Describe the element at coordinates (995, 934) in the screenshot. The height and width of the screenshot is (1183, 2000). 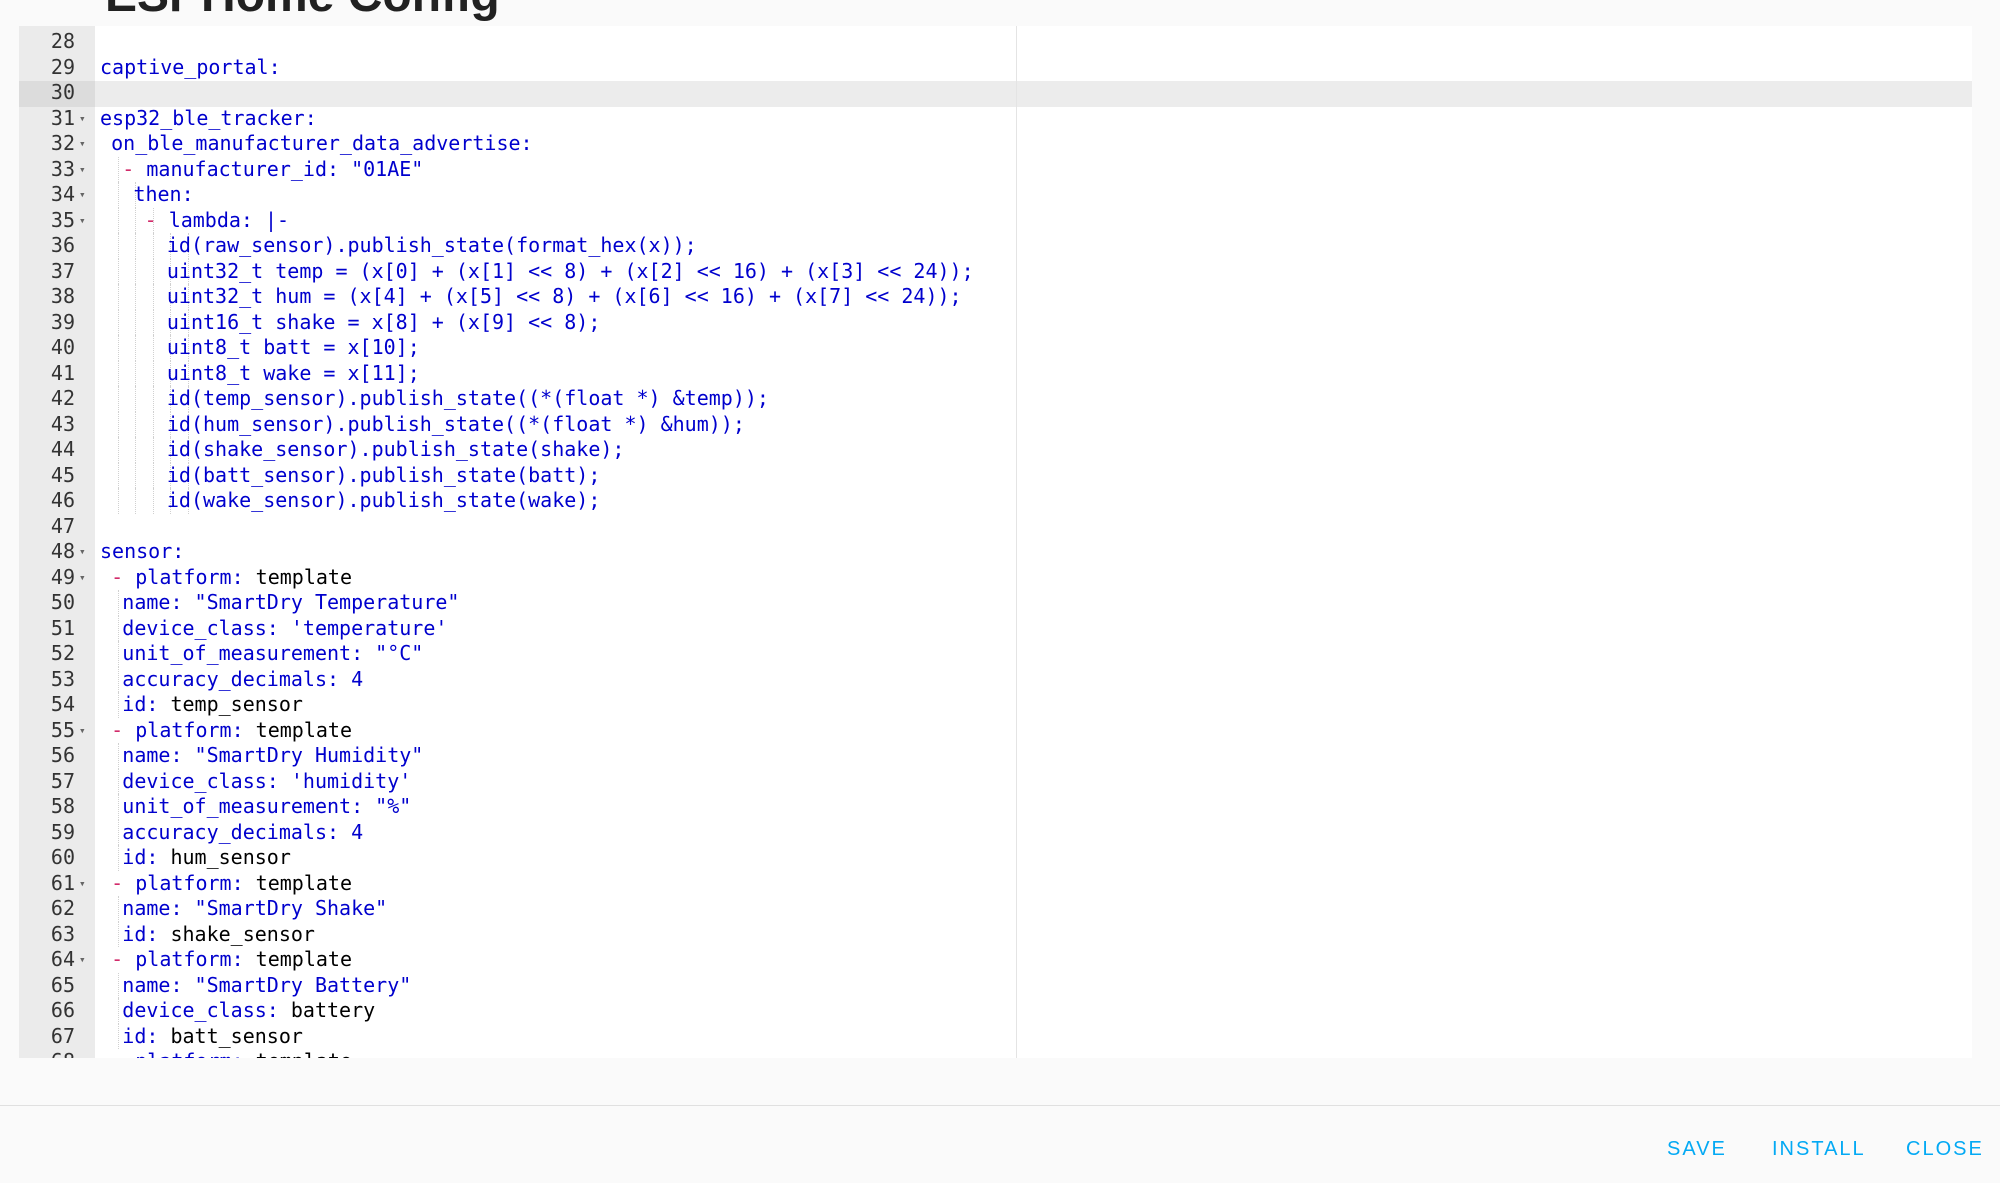
I see `code-line: 63 id: shake_sensor` at that location.